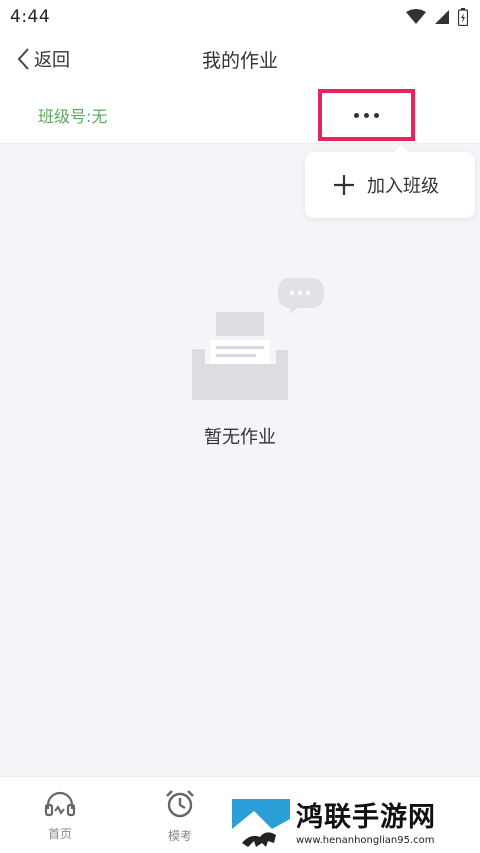 The height and width of the screenshot is (853, 480). What do you see at coordinates (30, 17) in the screenshot?
I see `status-time: 4:44` at bounding box center [30, 17].